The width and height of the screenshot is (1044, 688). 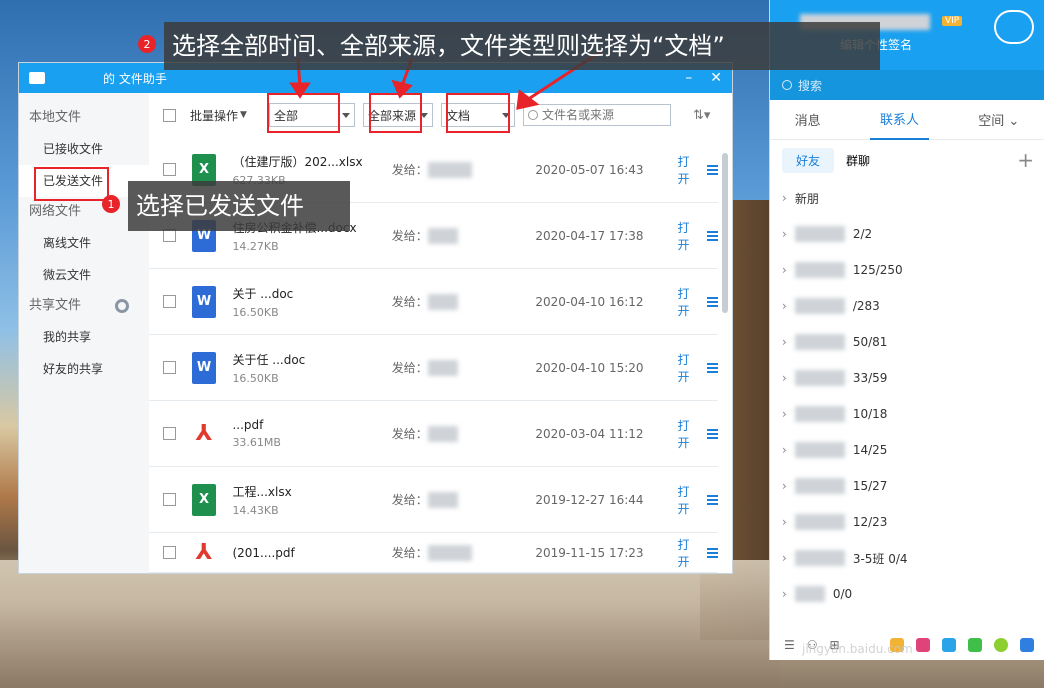 I want to click on step-2-label: 选择全部时间、全部来源，文件类型则选择为“文档”, so click(x=522, y=46).